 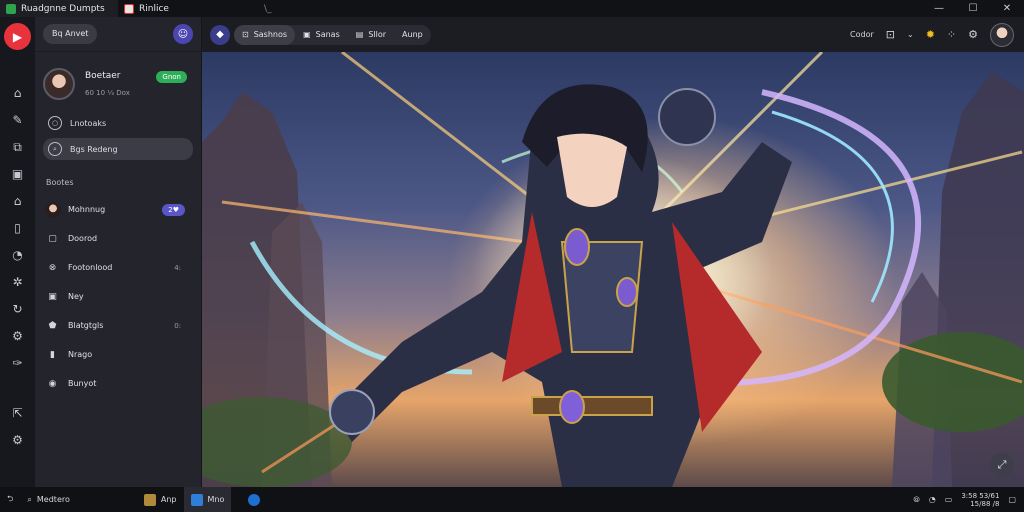 I want to click on settings-icon: ✲, so click(x=18, y=282).